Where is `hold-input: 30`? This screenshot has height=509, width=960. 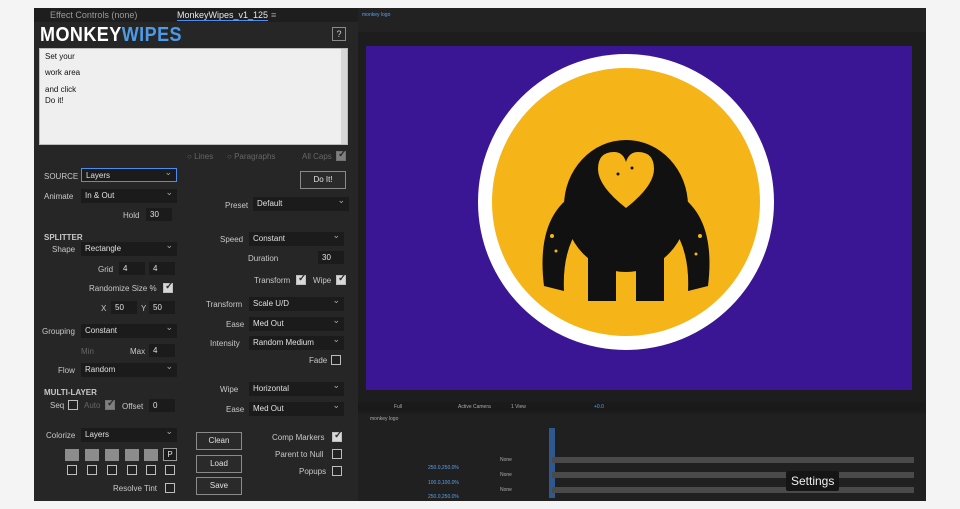
hold-input: 30 is located at coordinates (159, 214).